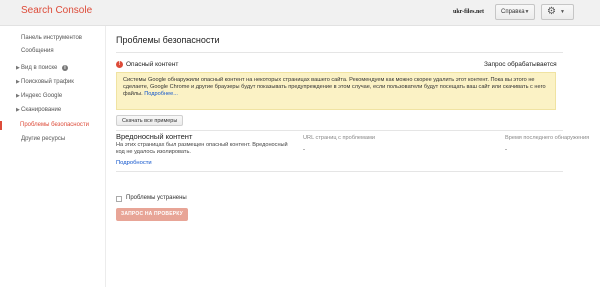  I want to click on sidebar-item-security-issues: Проблемы безопасности, so click(52, 126).